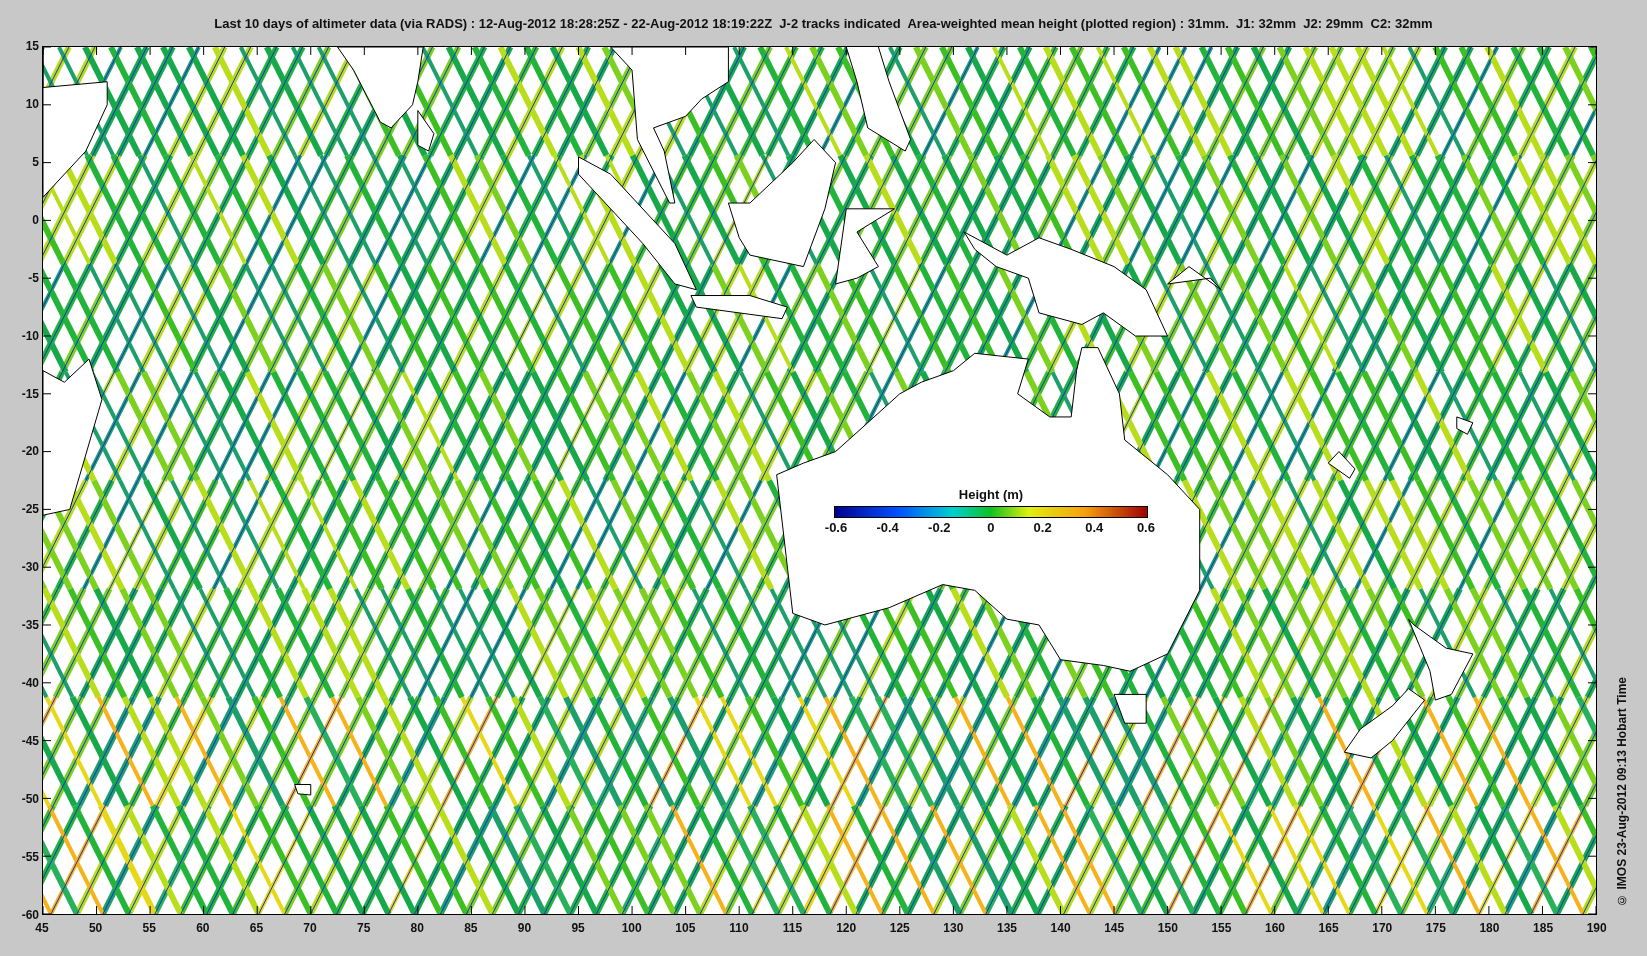  Describe the element at coordinates (1622, 792) in the screenshot. I see `copyright-note: © IMOS 23-Aug-2012 09:13 Hobart Time` at that location.